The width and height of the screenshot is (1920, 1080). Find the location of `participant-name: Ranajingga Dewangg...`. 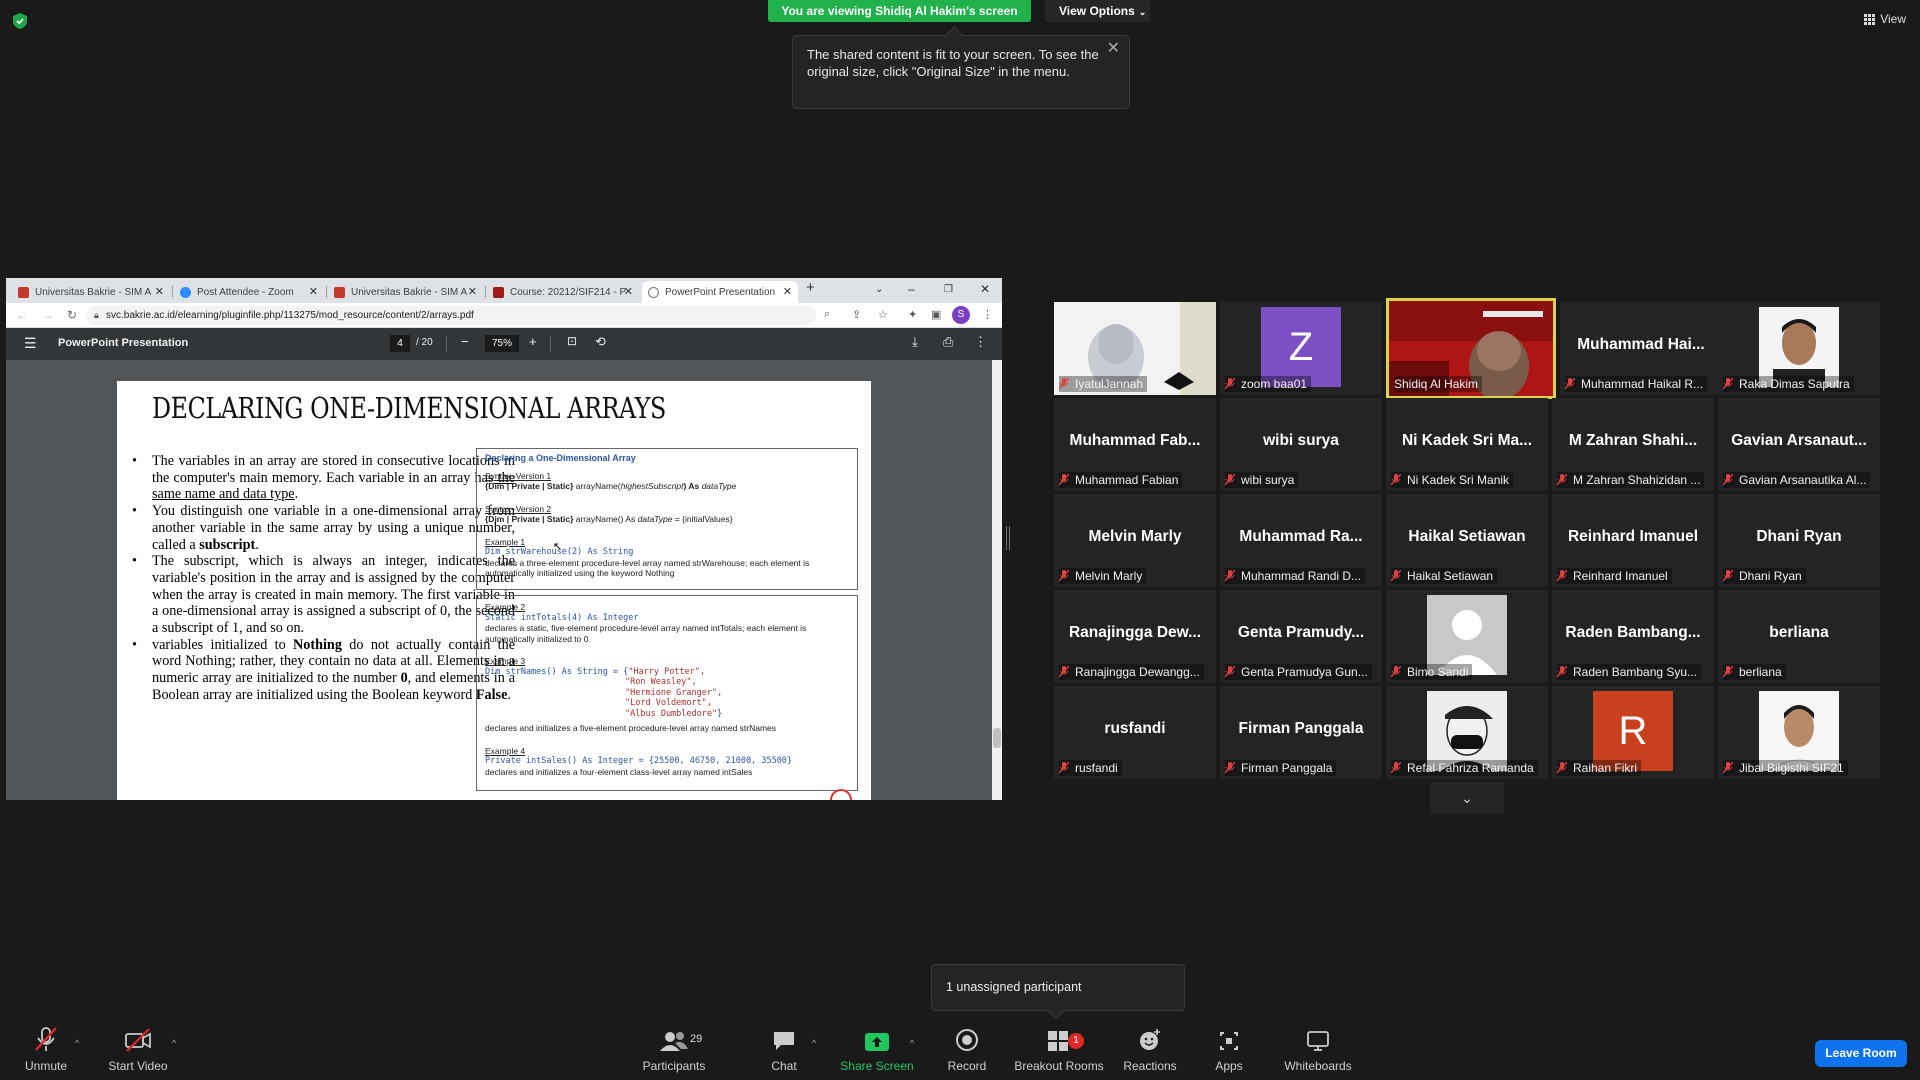

participant-name: Ranajingga Dewangg... is located at coordinates (1131, 672).